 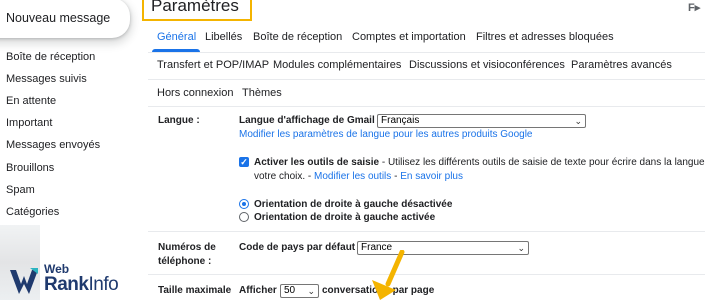 What do you see at coordinates (300, 247) in the screenshot?
I see `country-code-label: Code de pays par défaut :` at bounding box center [300, 247].